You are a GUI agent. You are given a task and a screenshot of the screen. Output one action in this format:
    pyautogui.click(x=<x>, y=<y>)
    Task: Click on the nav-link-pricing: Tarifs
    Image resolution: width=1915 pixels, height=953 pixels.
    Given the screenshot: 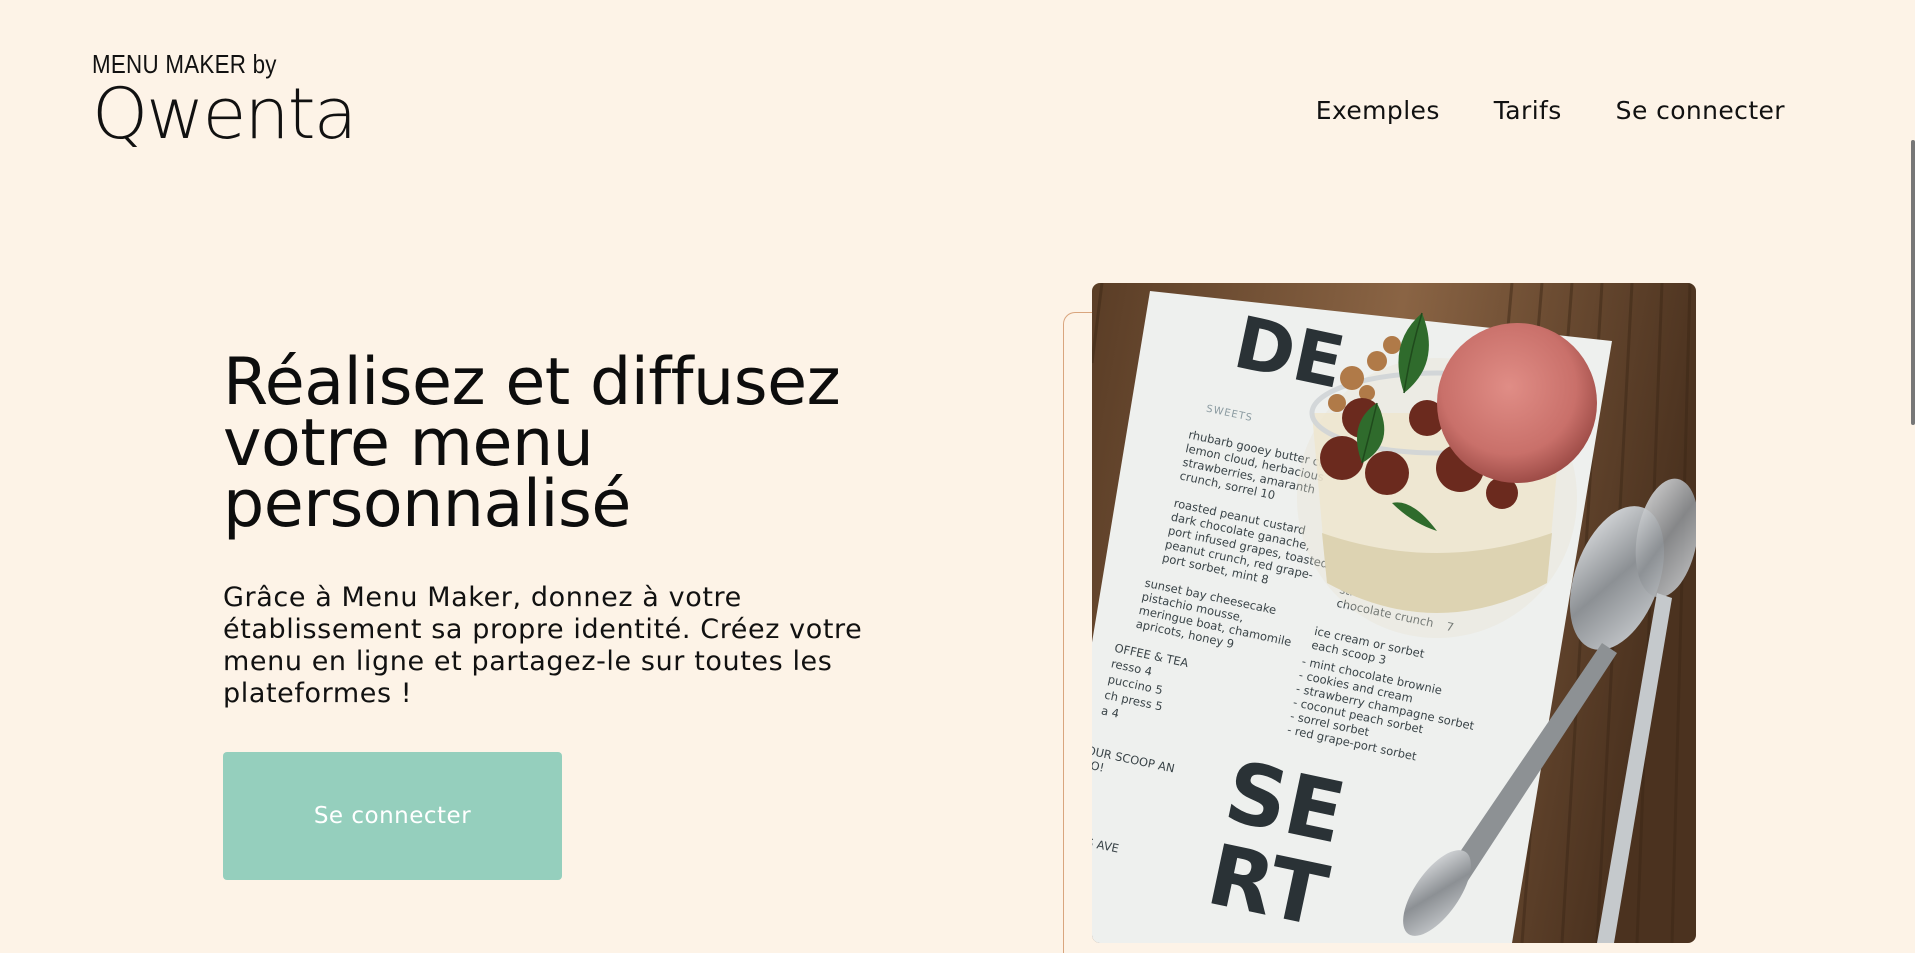 What is the action you would take?
    pyautogui.click(x=1528, y=110)
    